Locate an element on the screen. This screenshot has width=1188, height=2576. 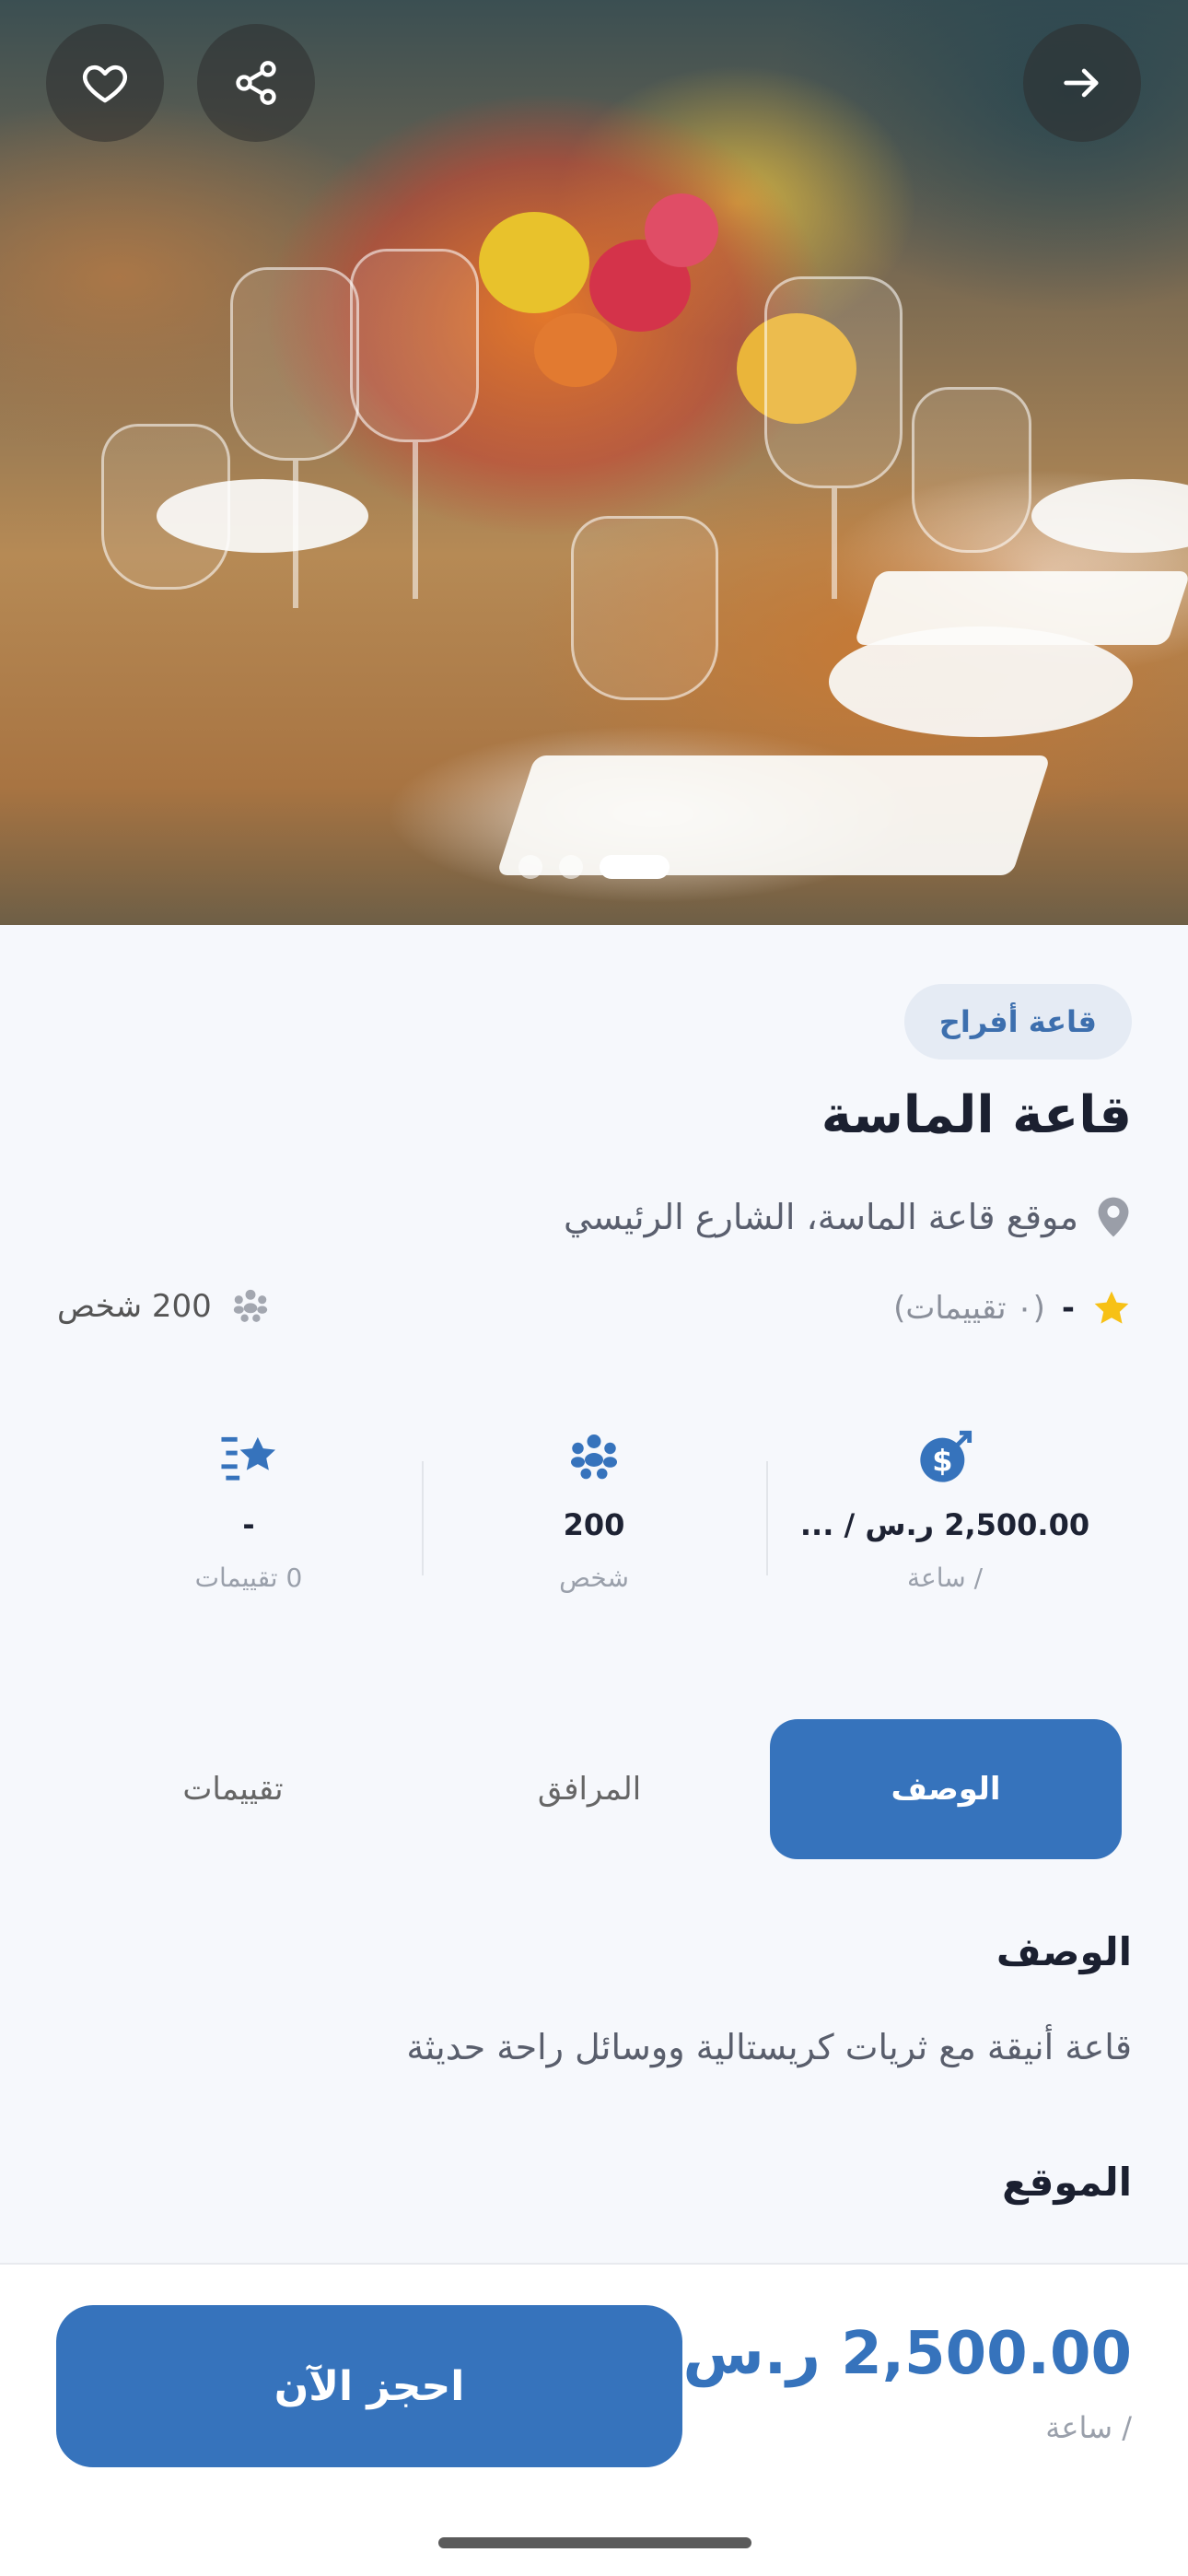
stat-price-sub: / ساعة is located at coordinates (945, 1578).